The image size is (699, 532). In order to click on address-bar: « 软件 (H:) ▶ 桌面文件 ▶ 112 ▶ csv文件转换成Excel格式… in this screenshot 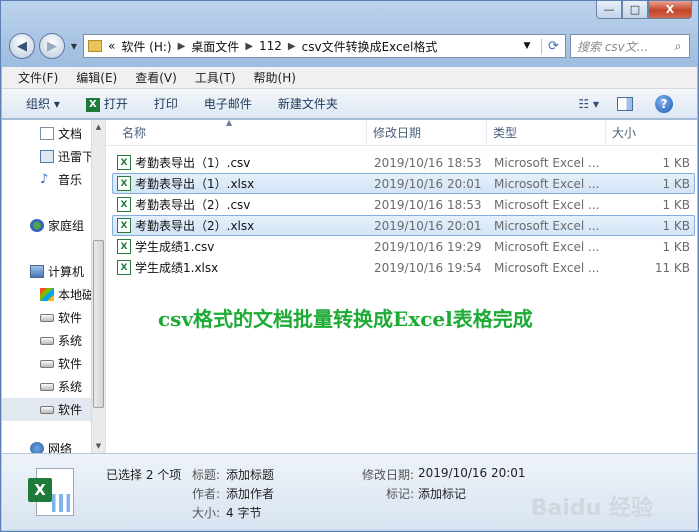, I will do `click(324, 46)`.